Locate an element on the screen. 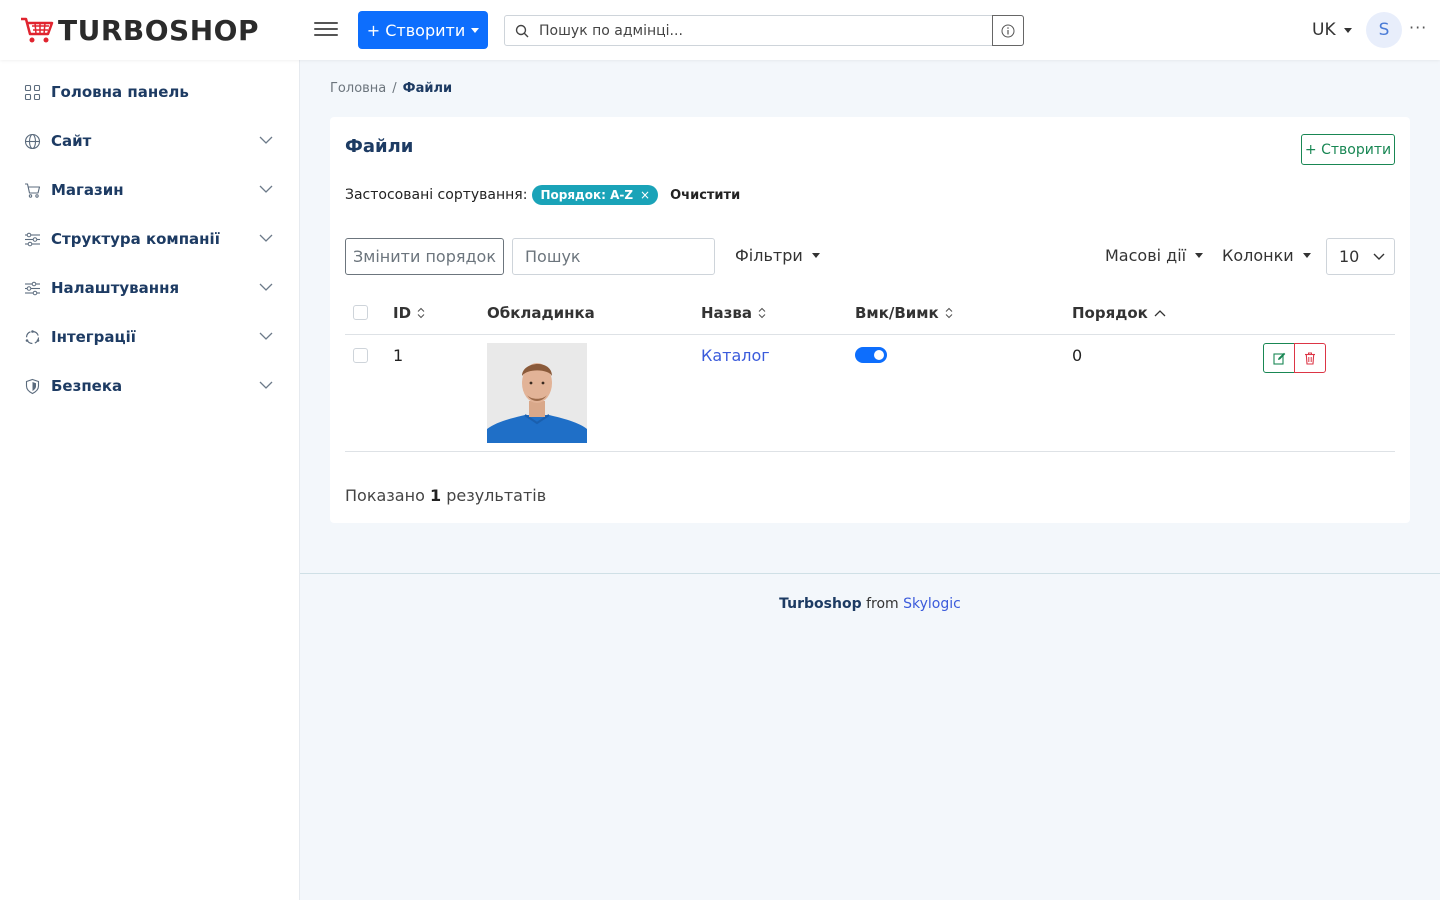 The height and width of the screenshot is (900, 1440). trash-icon is located at coordinates (1310, 358).